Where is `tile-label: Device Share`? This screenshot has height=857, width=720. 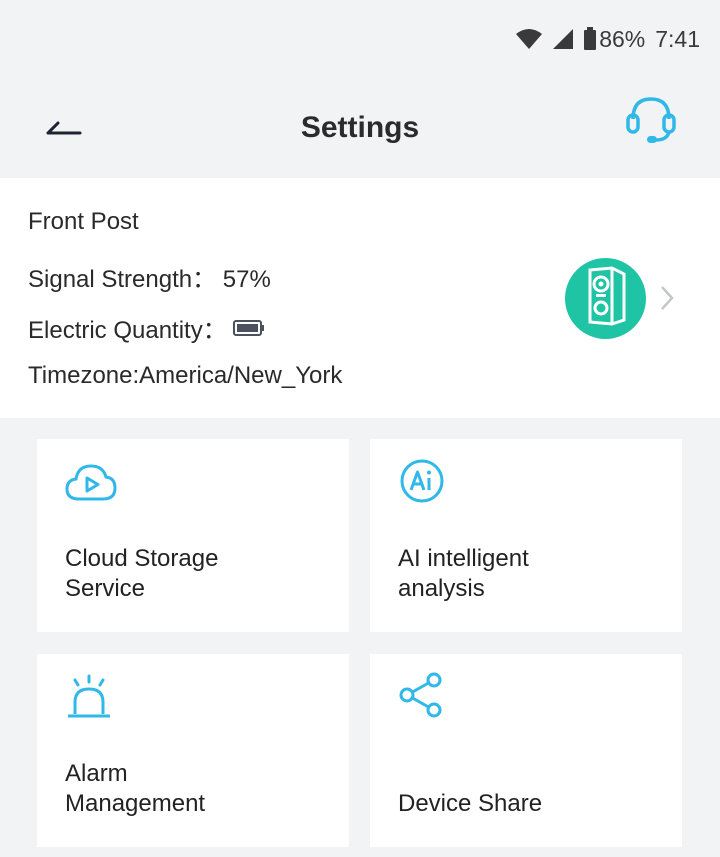 tile-label: Device Share is located at coordinates (470, 803).